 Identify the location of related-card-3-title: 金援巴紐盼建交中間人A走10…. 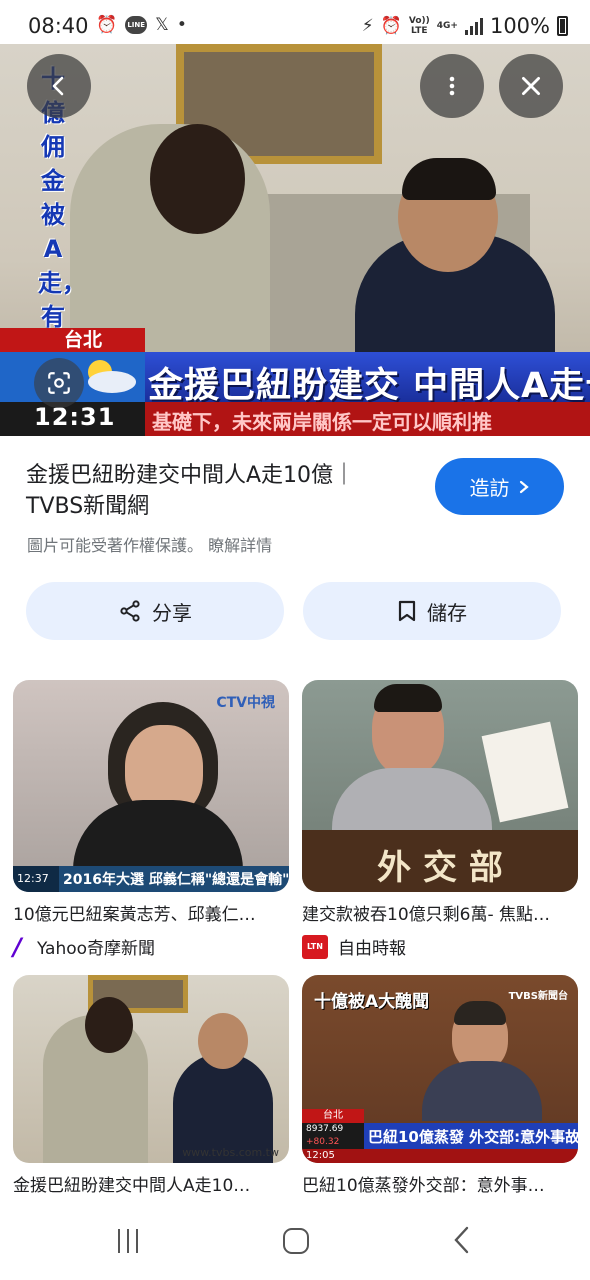
(148, 1183).